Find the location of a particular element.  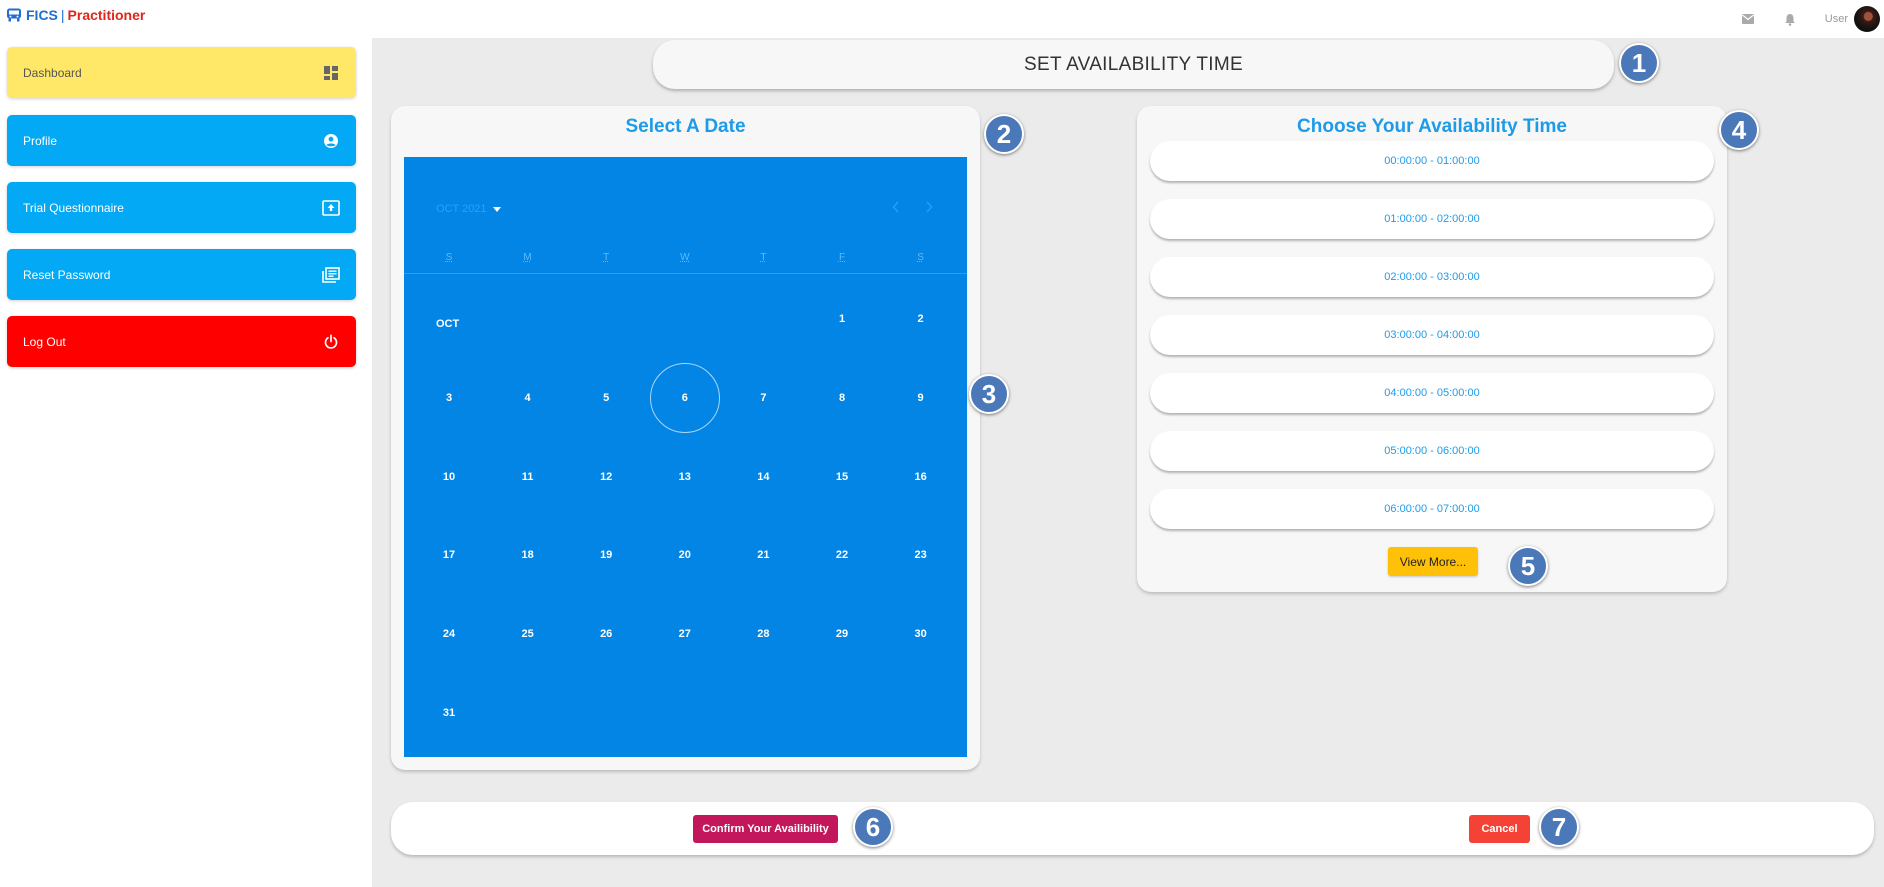

sidebar-item-label: Trial Questionnaire is located at coordinates (73, 207).